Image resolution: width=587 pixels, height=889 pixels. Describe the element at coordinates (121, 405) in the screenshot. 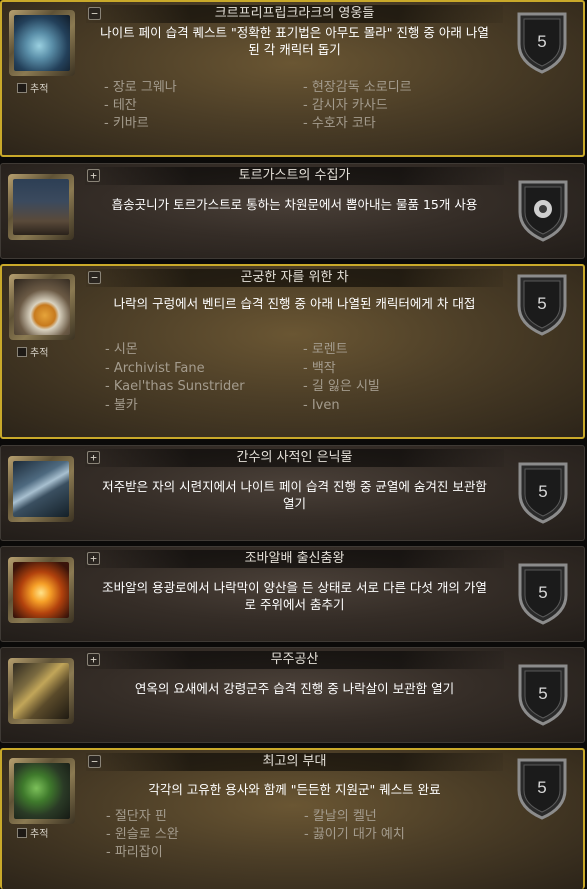

I see `criteria-item: - 불카` at that location.